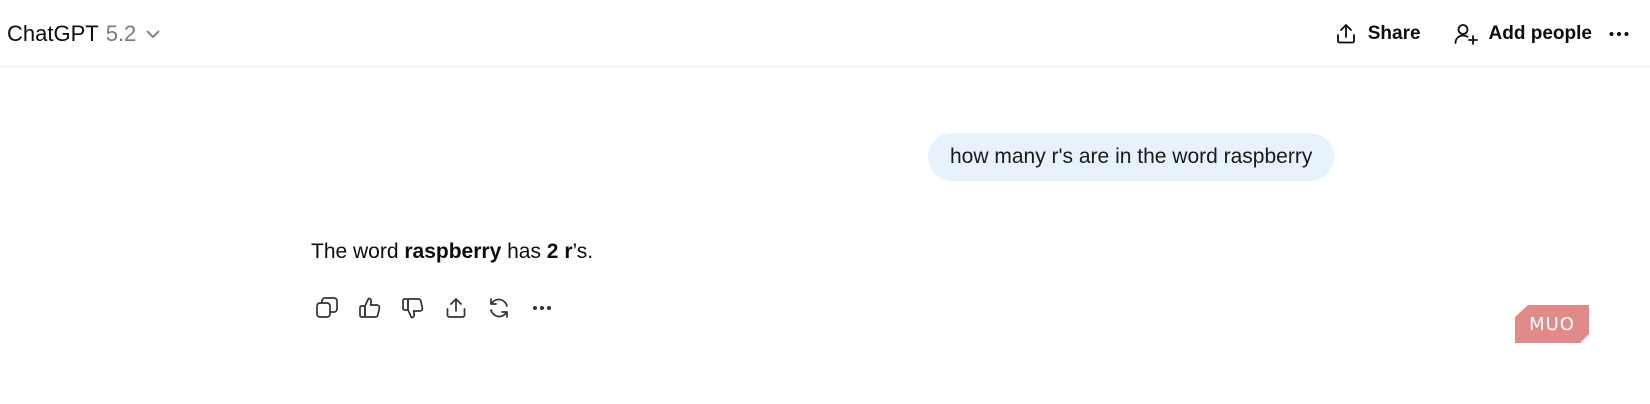  I want to click on header-actions: Share Add people, so click(1487, 34).